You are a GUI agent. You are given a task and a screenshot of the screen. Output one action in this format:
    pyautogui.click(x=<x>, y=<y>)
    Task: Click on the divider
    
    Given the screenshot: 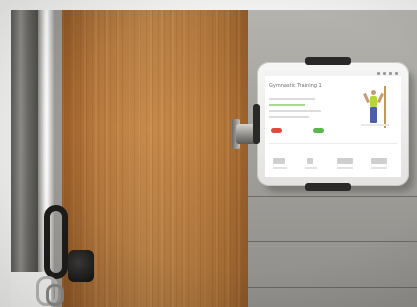 What is the action you would take?
    pyautogui.click(x=333, y=143)
    